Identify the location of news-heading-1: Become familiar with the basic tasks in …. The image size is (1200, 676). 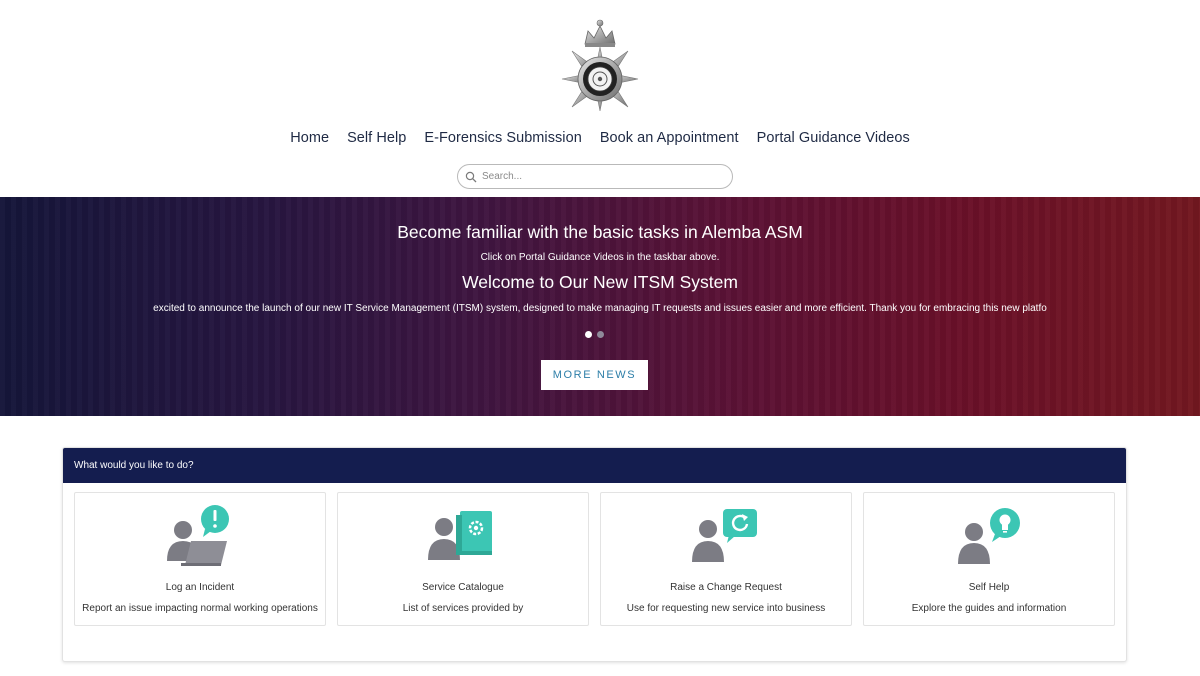
(600, 232).